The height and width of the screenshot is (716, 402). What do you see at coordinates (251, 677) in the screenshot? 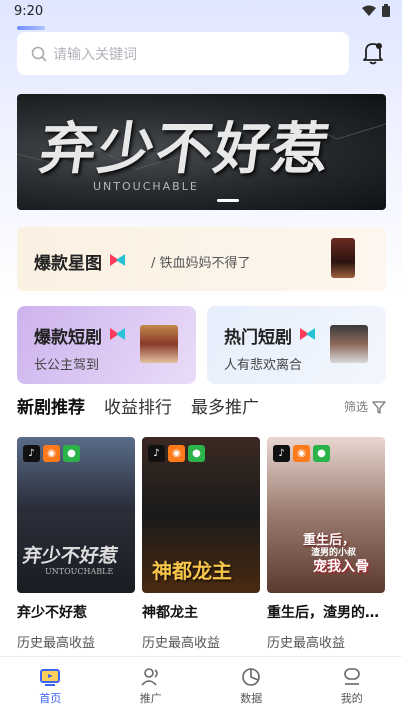
I see `pie-chart-icon` at bounding box center [251, 677].